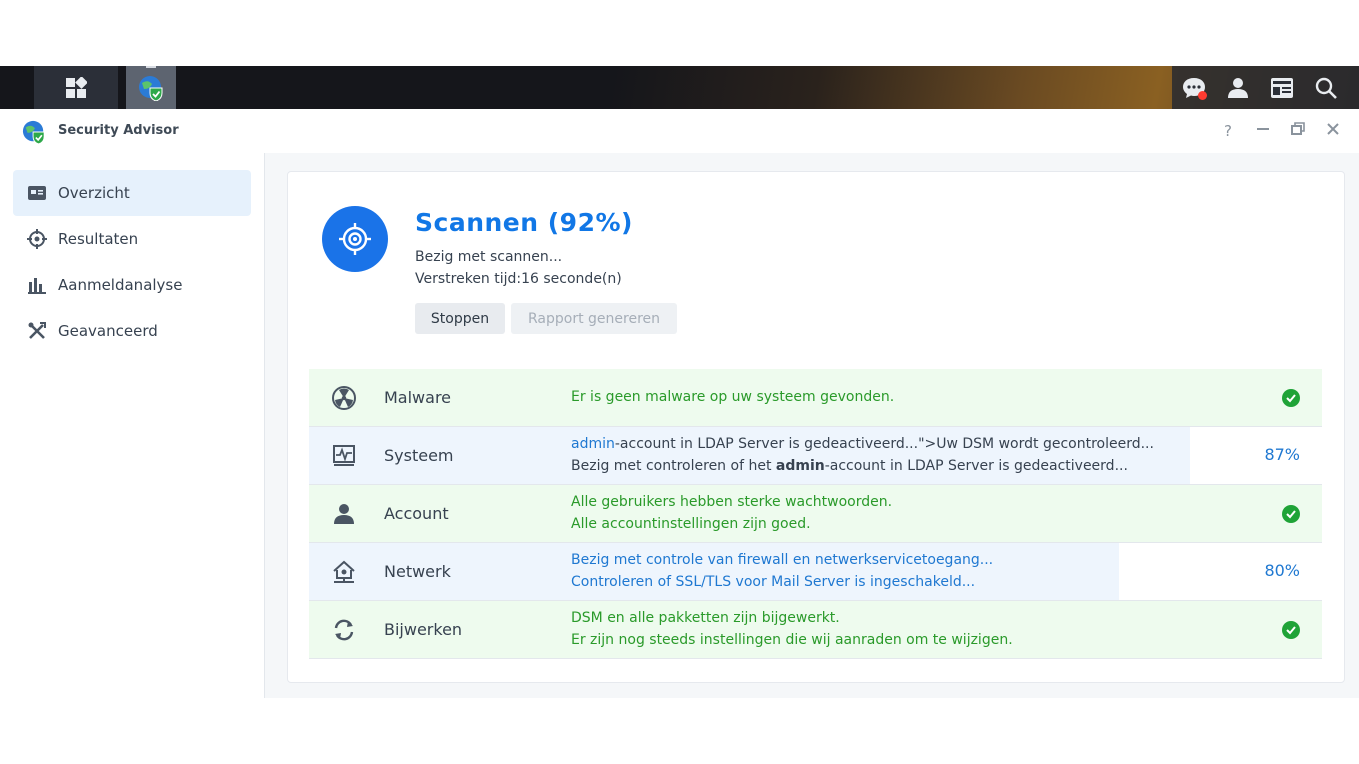 The image size is (1359, 764). I want to click on search-button, so click(1326, 87).